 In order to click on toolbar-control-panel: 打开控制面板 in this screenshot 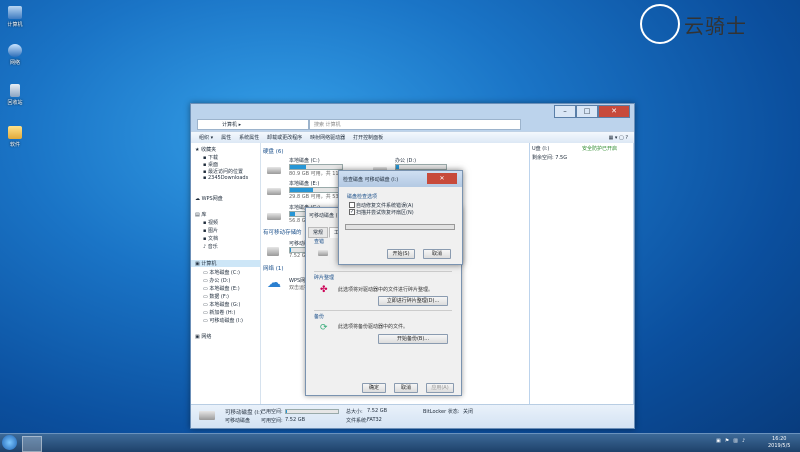, I will do `click(368, 137)`.